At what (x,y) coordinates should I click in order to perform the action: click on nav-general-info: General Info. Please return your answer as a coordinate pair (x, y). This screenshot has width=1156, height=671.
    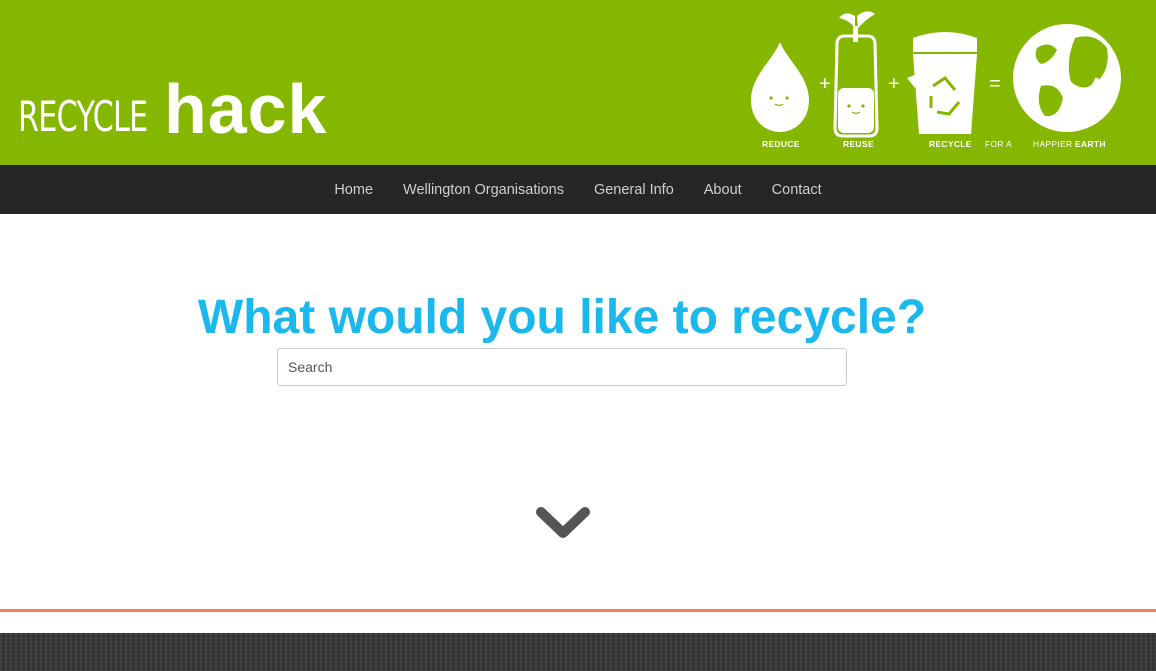
    Looking at the image, I should click on (634, 190).